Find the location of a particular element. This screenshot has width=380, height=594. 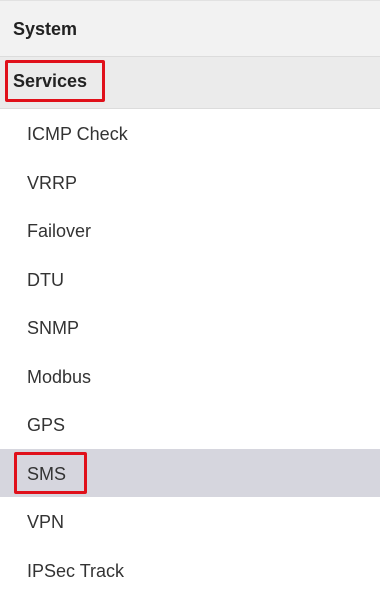

sidebar-item-label: DTU is located at coordinates (45, 280).